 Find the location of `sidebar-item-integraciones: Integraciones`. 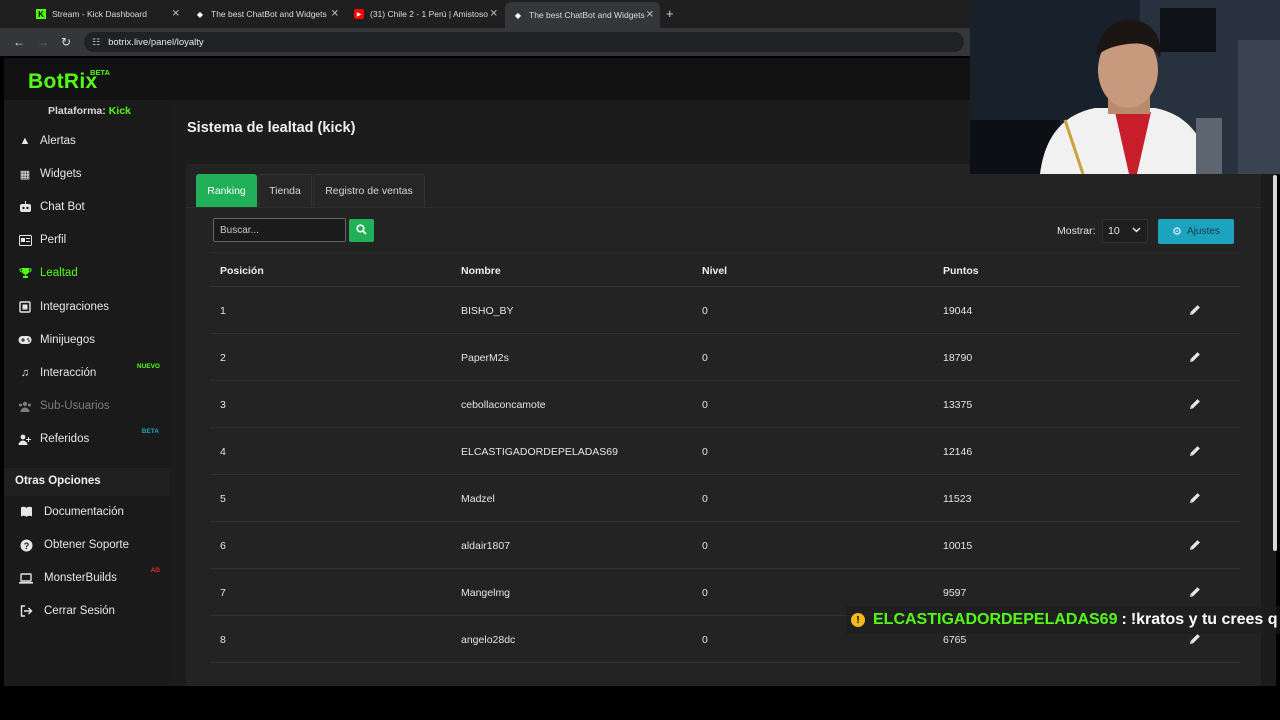

sidebar-item-integraciones: Integraciones is located at coordinates (86, 307).